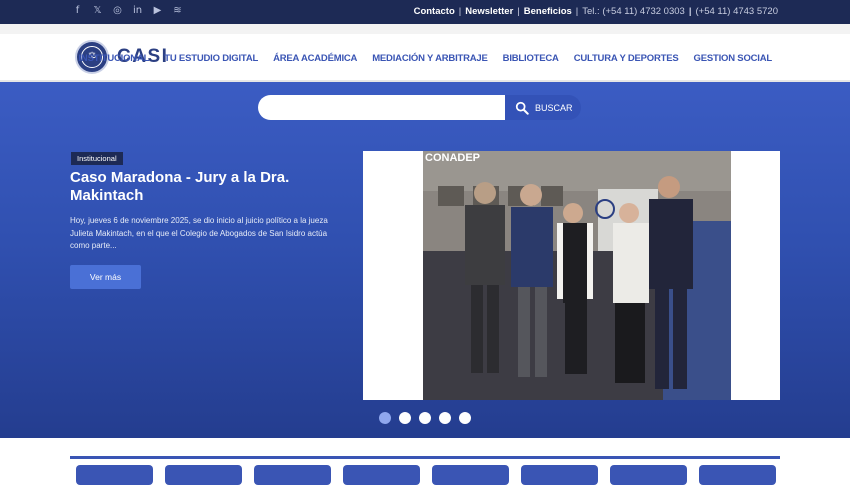 The image size is (850, 485). I want to click on x-icon: 𝕏, so click(97, 10).